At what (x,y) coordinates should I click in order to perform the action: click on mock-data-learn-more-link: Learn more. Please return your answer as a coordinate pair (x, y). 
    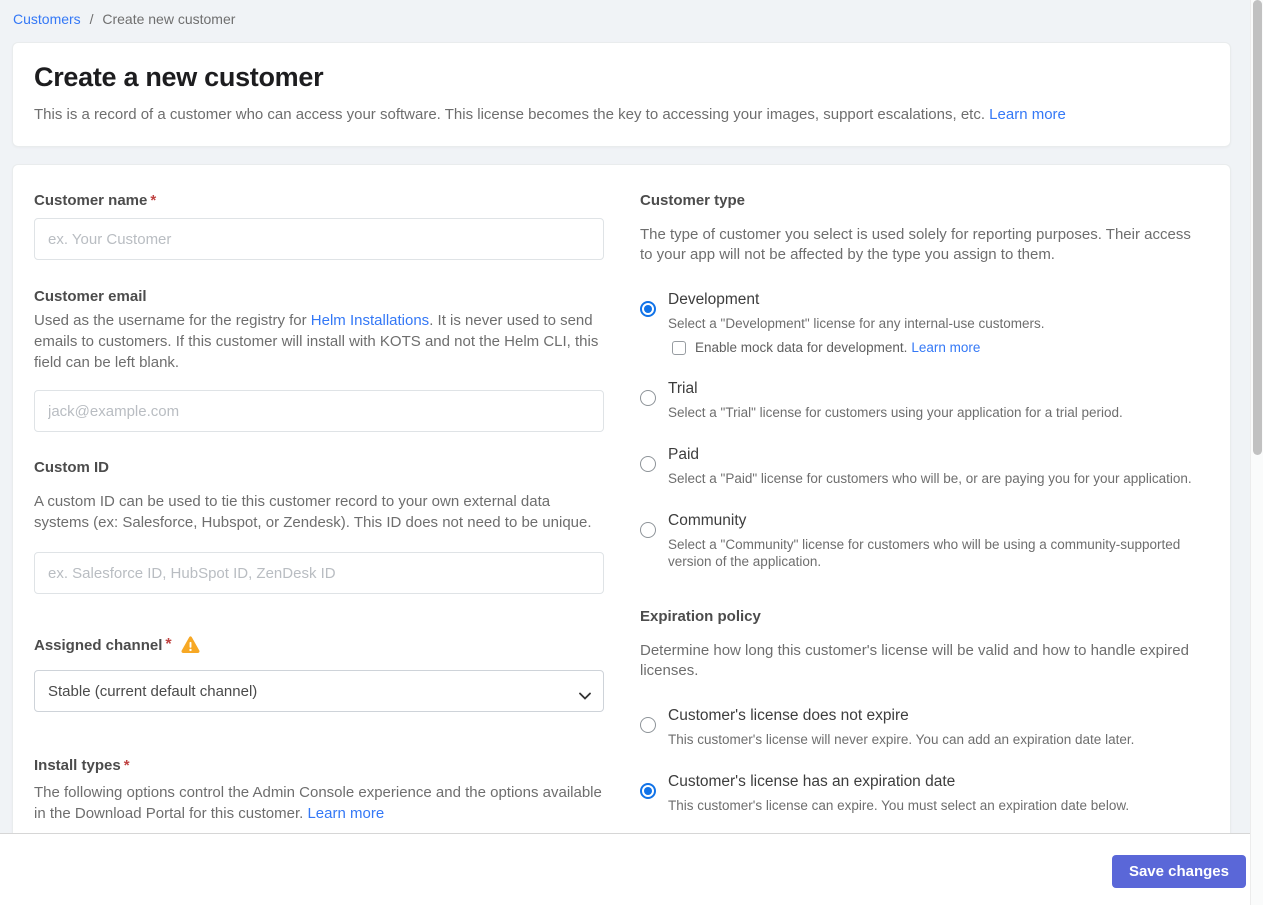
    Looking at the image, I should click on (945, 347).